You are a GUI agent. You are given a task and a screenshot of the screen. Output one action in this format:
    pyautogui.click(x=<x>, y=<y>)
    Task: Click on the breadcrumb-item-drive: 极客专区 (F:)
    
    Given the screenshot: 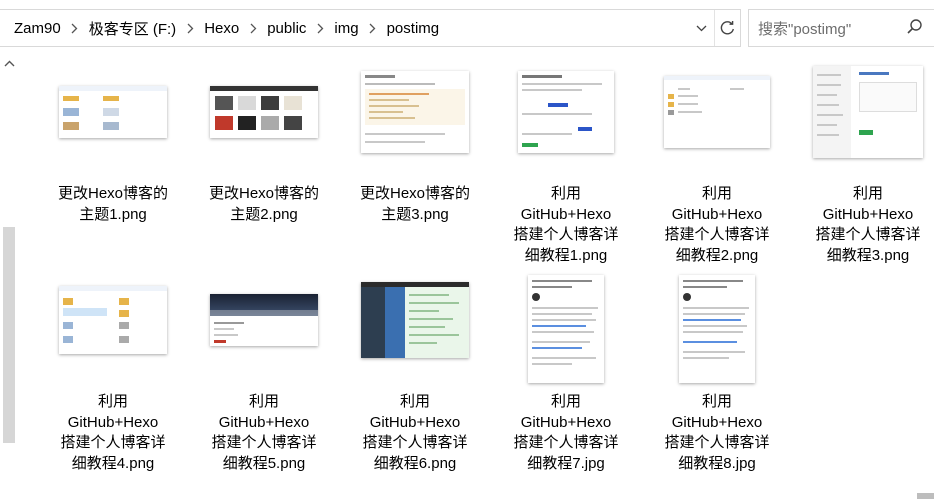 What is the action you would take?
    pyautogui.click(x=133, y=28)
    